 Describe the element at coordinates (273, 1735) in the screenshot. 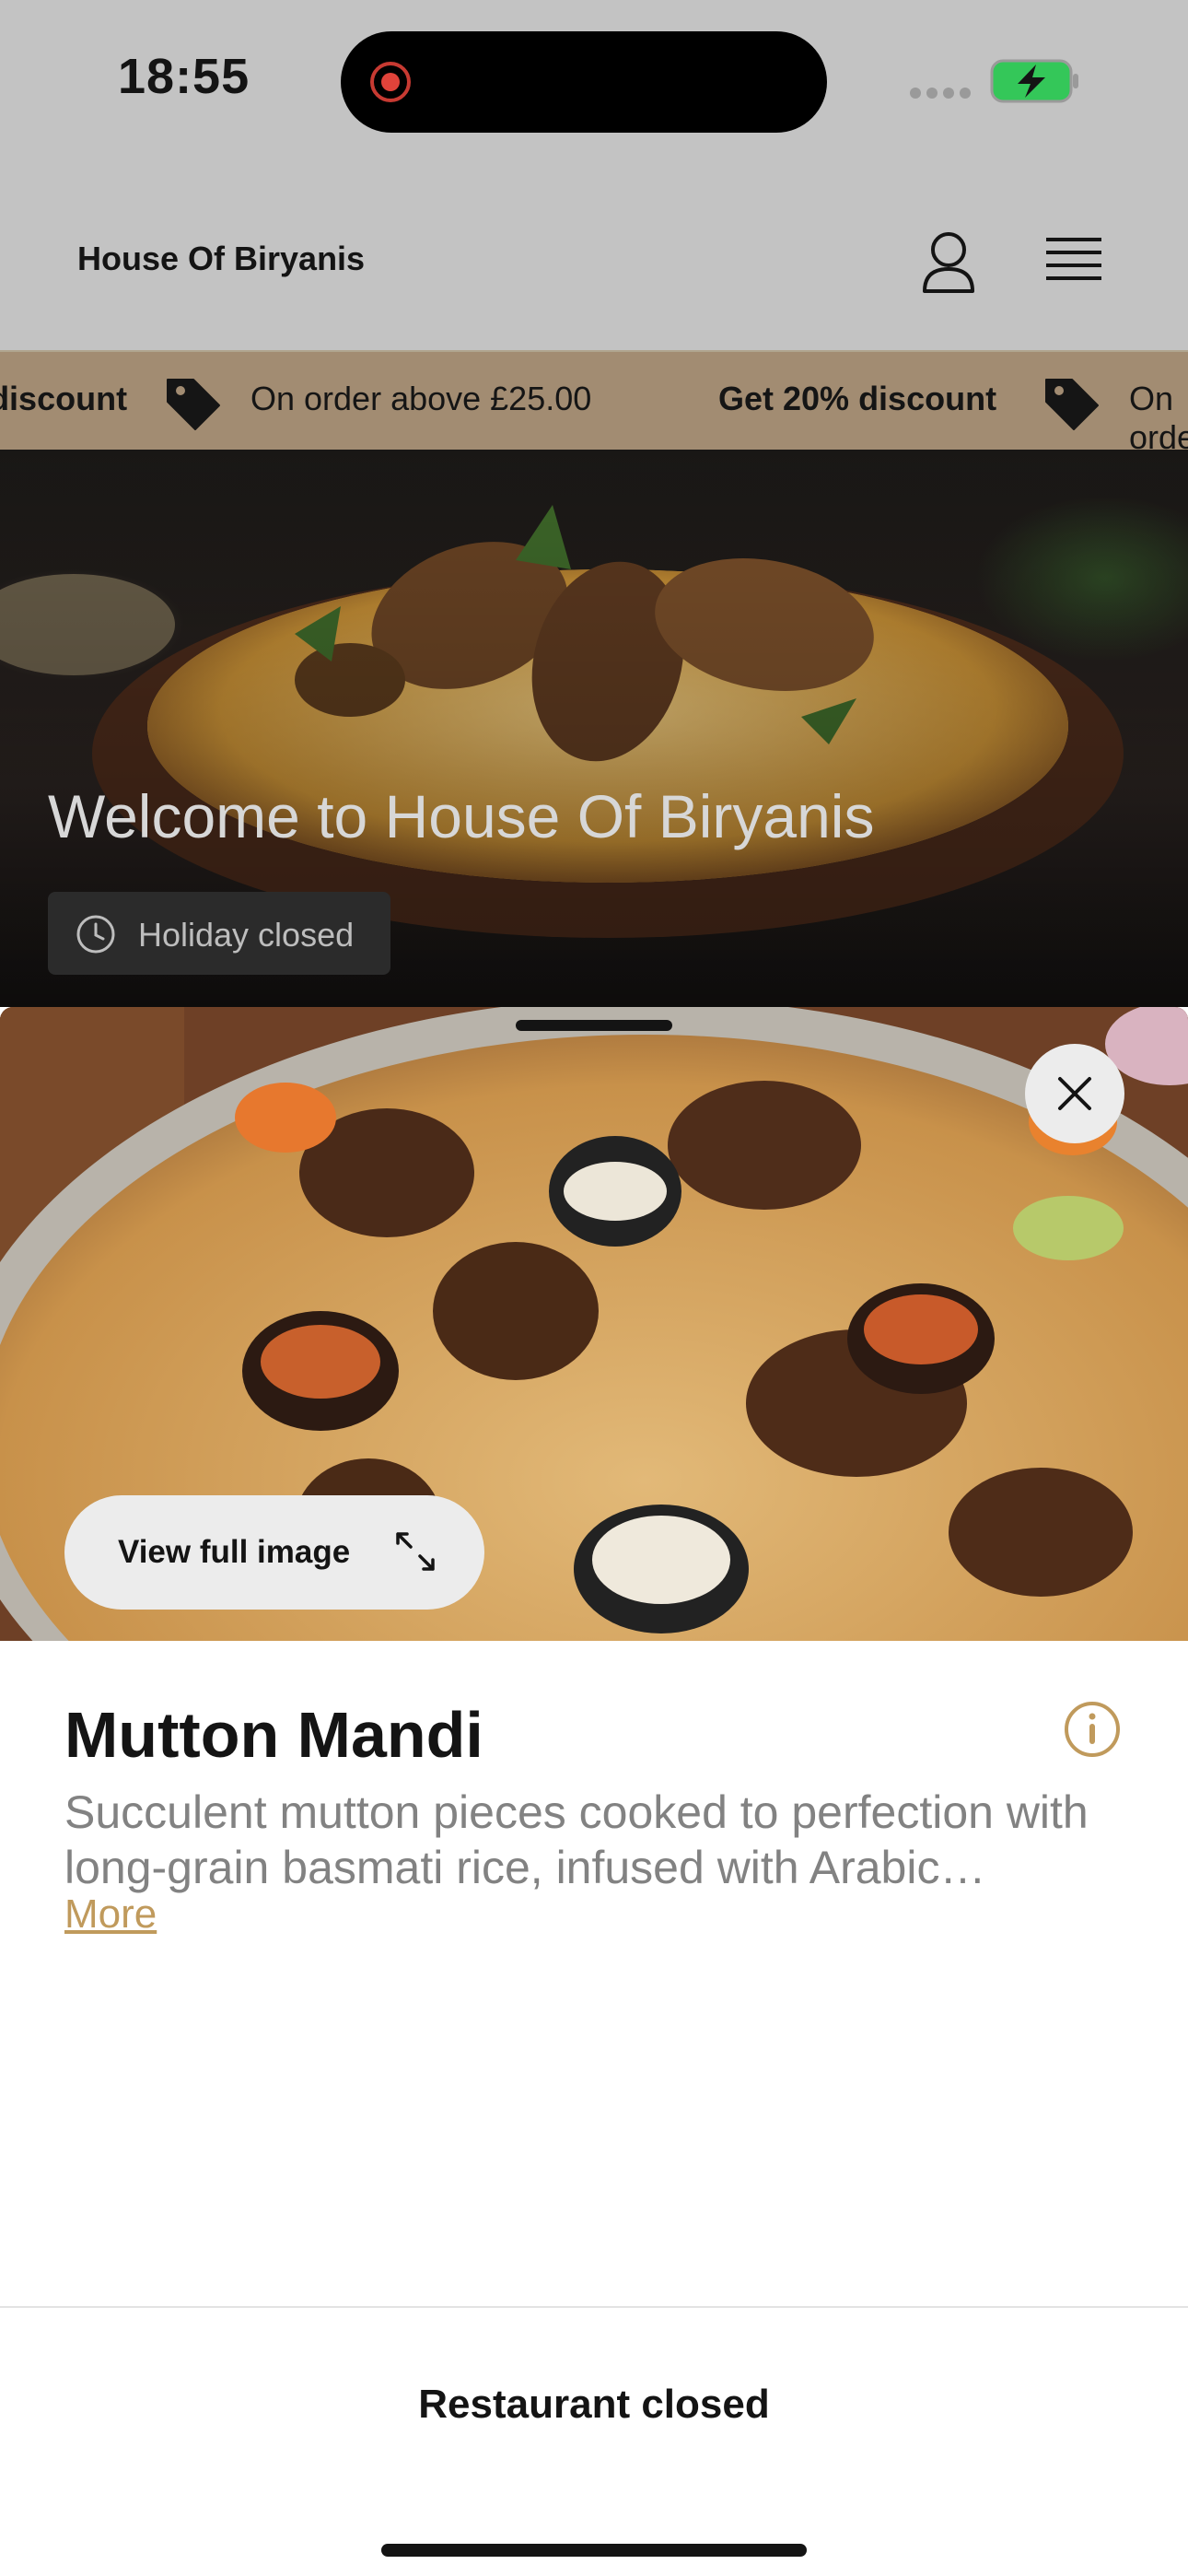

I see `item-title: Mutton Mandi` at that location.